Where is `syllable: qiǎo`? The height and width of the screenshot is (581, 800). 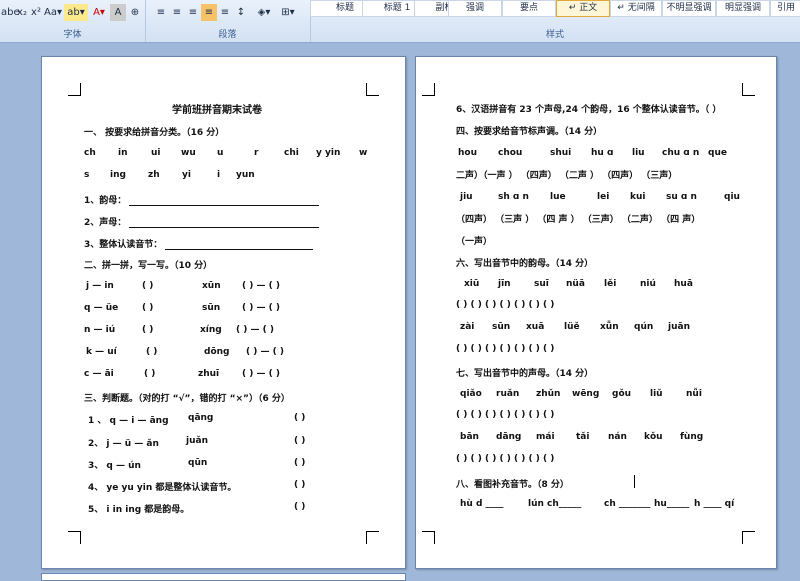
syllable: qiǎo is located at coordinates (471, 394).